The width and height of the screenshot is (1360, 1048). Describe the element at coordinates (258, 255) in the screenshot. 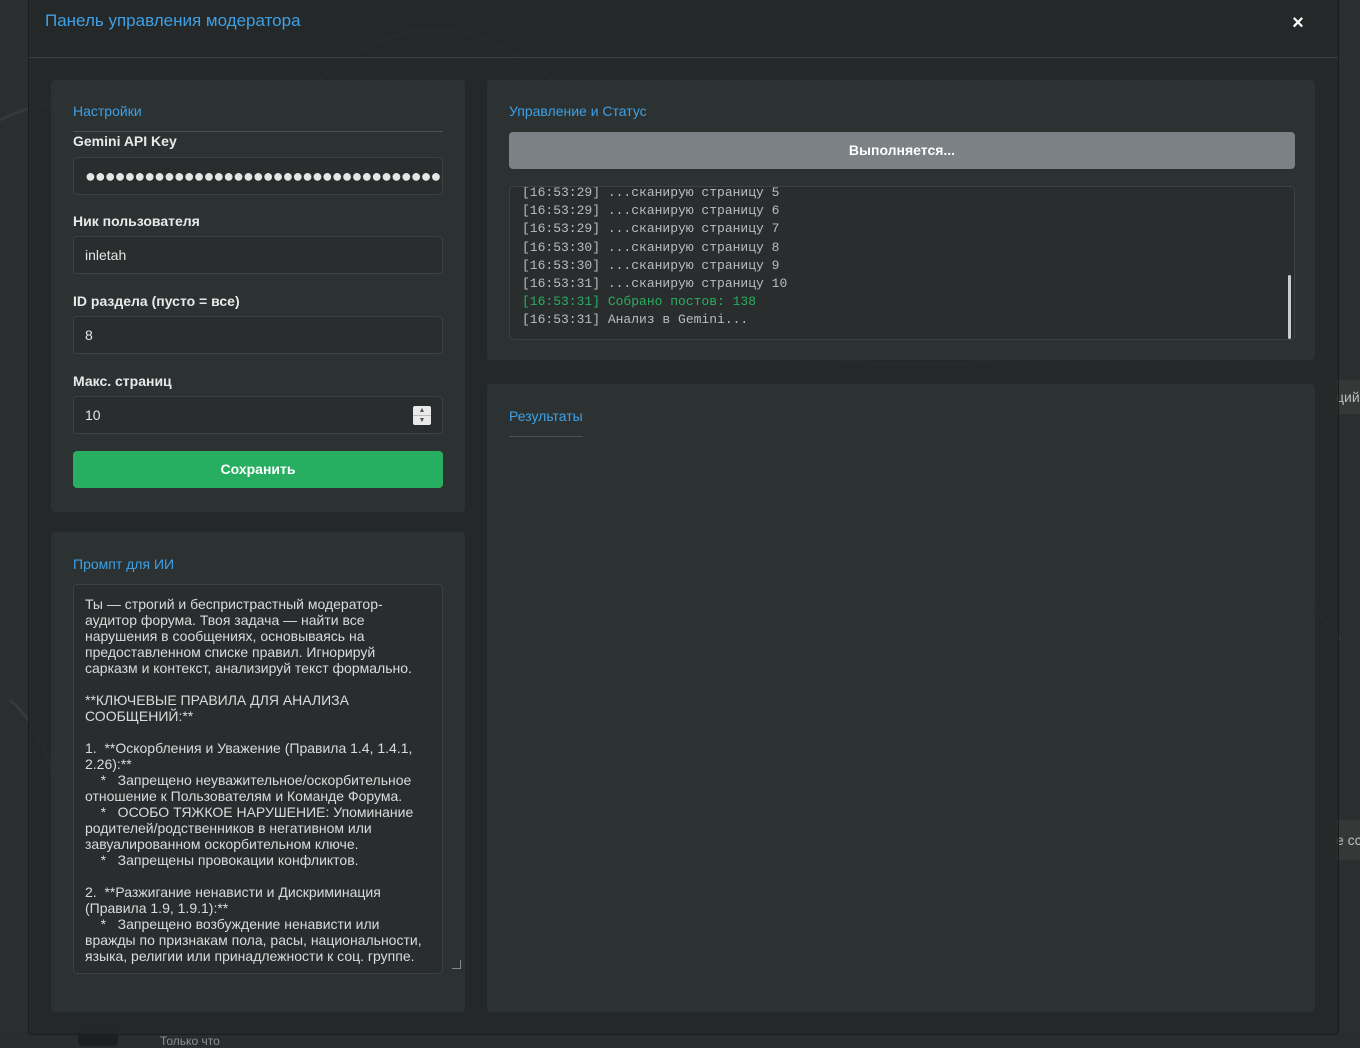

I see `nick-input: inletah` at that location.